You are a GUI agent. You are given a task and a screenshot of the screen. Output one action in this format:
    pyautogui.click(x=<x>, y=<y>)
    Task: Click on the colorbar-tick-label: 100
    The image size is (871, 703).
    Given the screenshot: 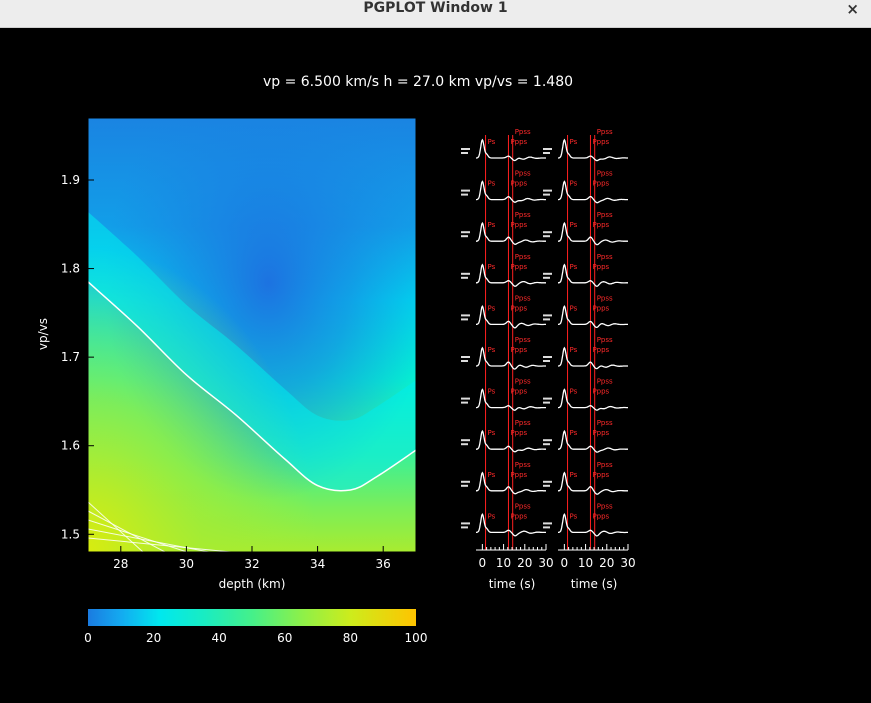 What is the action you would take?
    pyautogui.click(x=416, y=638)
    